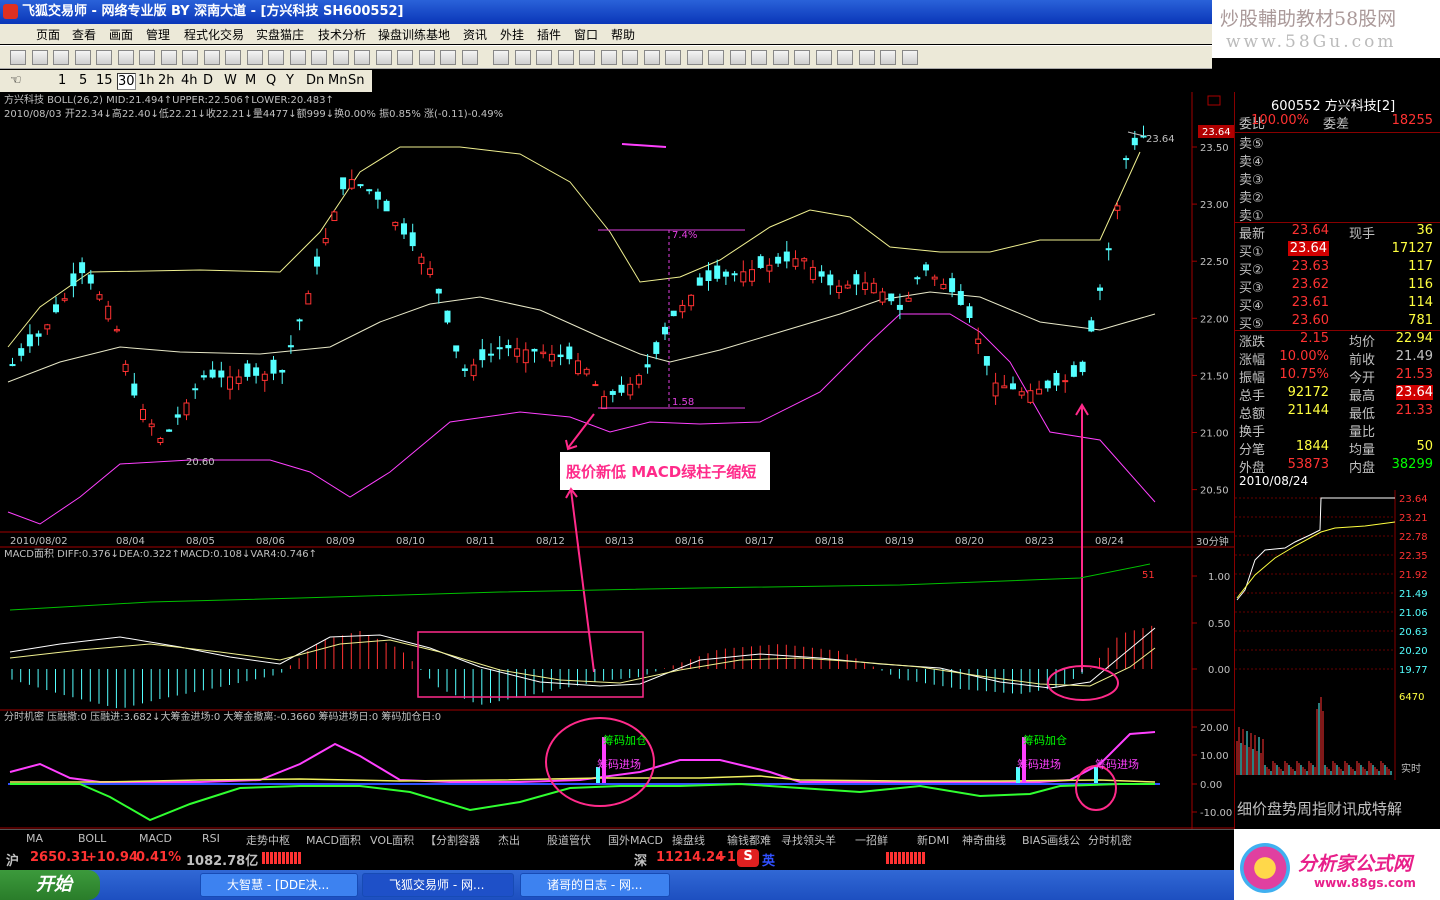  Describe the element at coordinates (984, 840) in the screenshot. I see `indicator-tab: 神奇曲线` at that location.